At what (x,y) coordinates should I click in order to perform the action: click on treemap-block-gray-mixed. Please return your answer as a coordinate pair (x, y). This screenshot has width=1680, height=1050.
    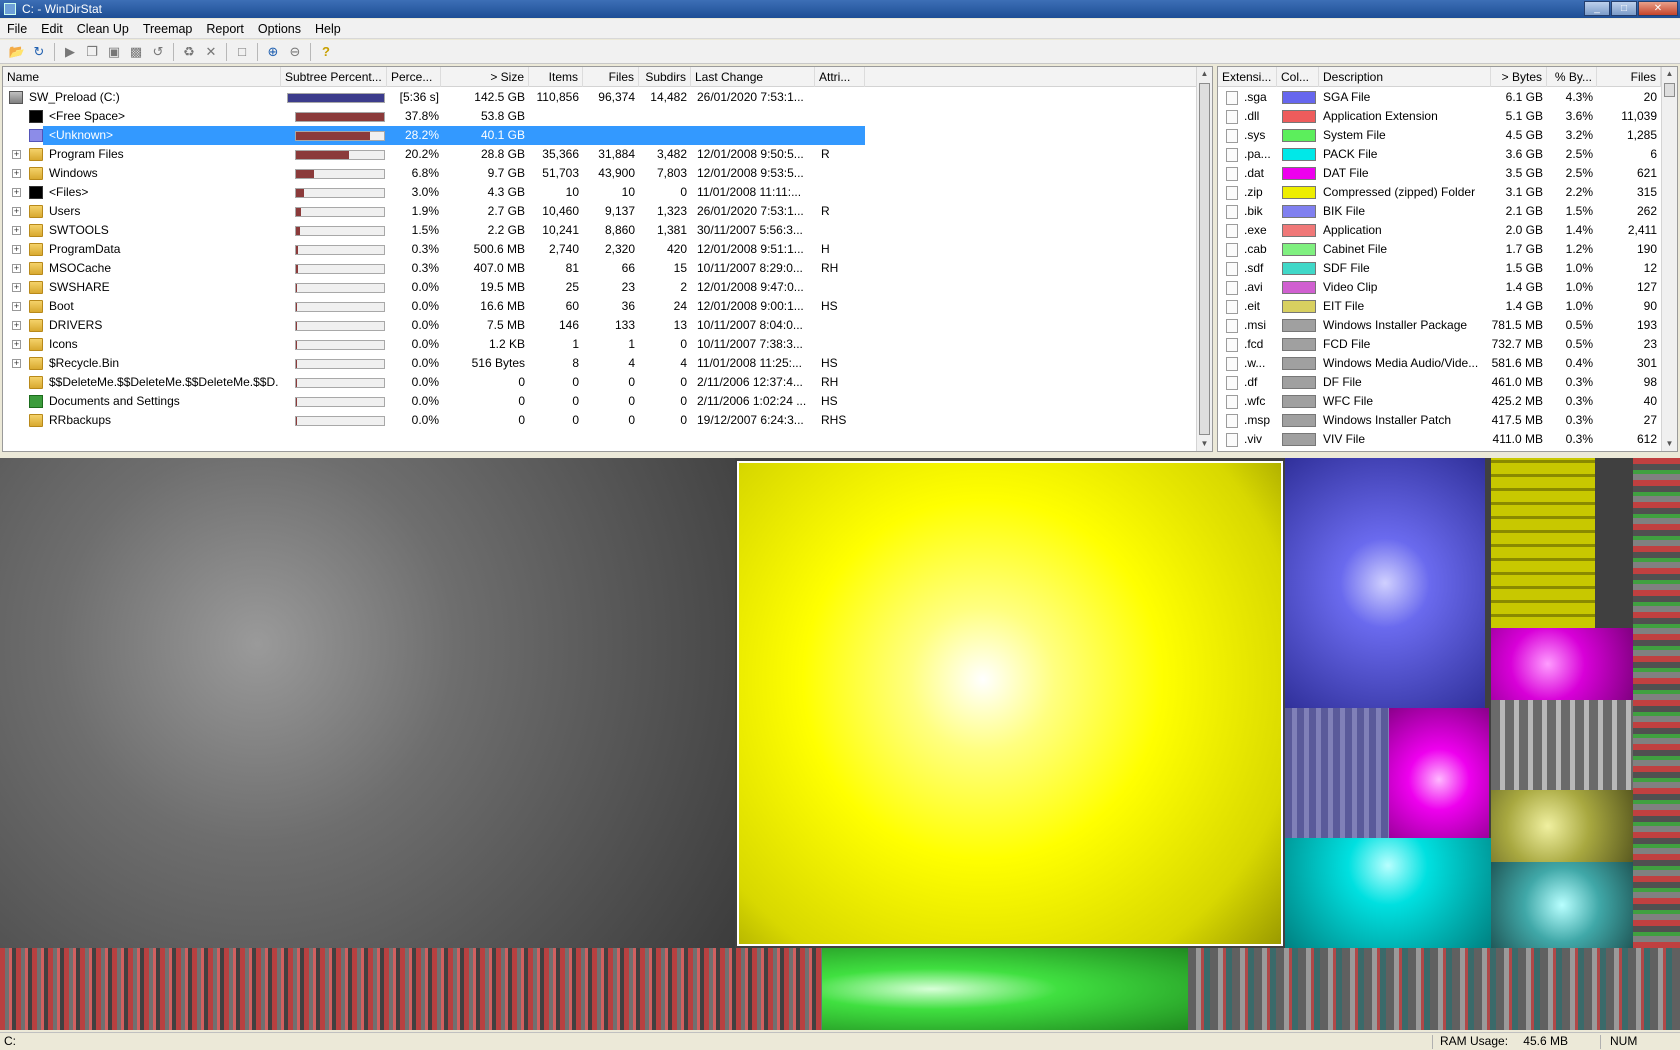
    Looking at the image, I should click on (1562, 745).